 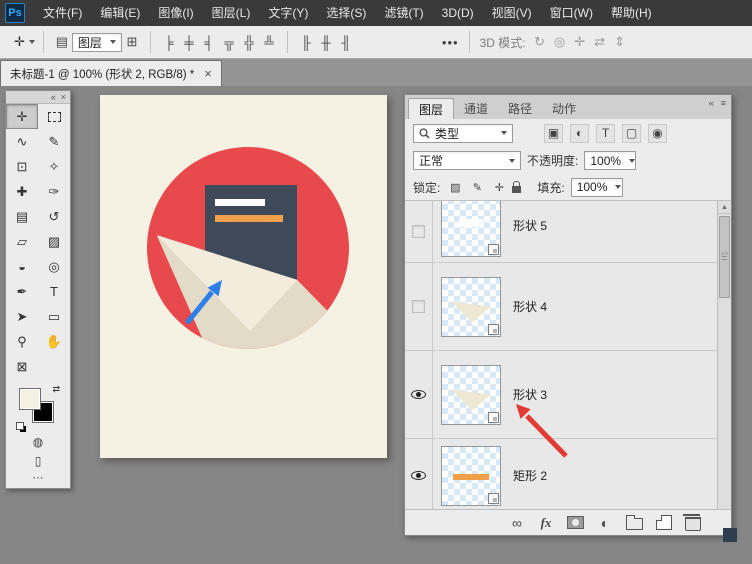 I want to click on 3d-pan-icon: ✛, so click(x=580, y=42).